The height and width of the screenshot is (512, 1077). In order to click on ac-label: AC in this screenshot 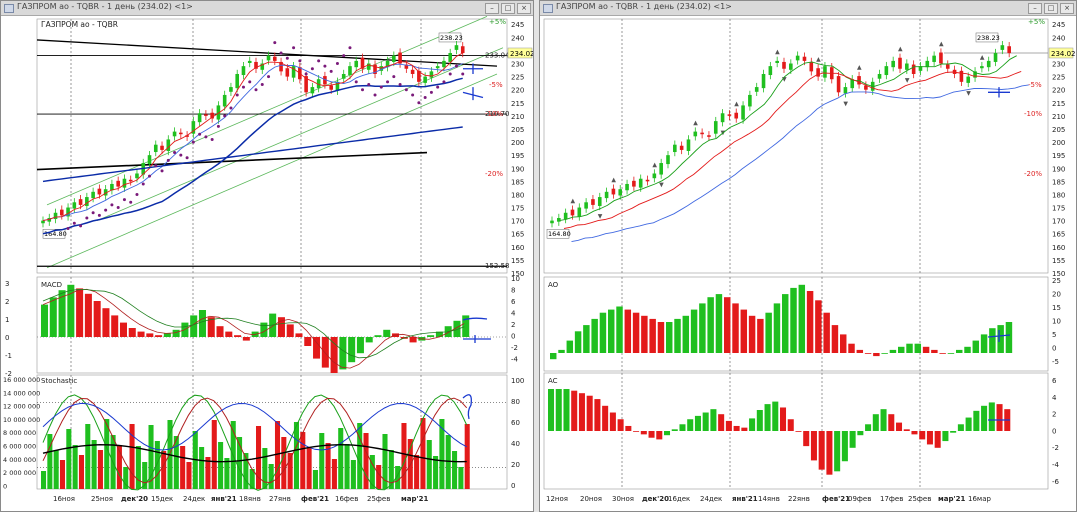, I will do `click(553, 381)`.